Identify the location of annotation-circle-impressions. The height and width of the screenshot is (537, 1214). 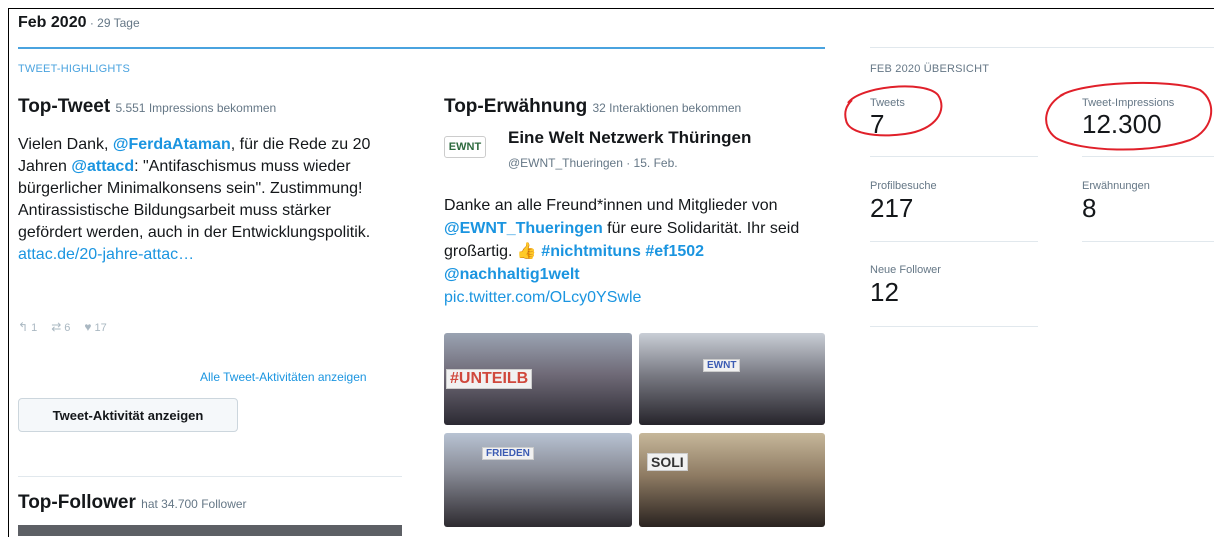
(1129, 116).